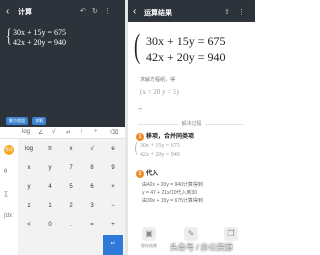  Describe the element at coordinates (62, 133) in the screenshot. I see `function-bar: log ∠ √ ↵ ↑ ÷ ⌫` at that location.